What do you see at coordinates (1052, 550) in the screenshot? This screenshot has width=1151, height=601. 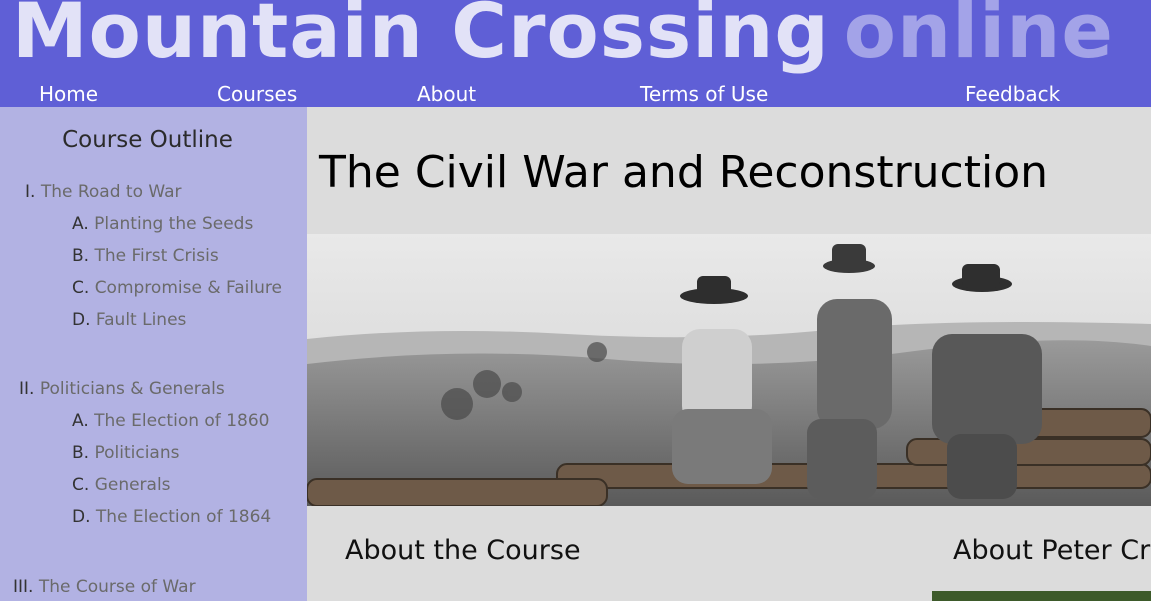 I see `about-instructor-heading: About Peter Cra` at bounding box center [1052, 550].